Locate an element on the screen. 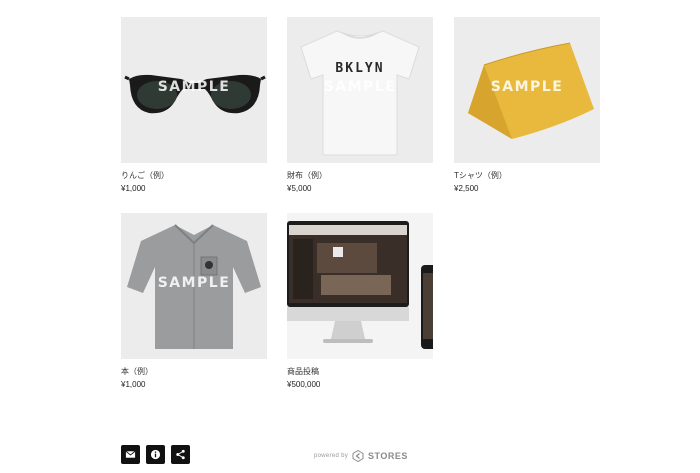 The width and height of the screenshot is (700, 473). monitor-image is located at coordinates (360, 285).